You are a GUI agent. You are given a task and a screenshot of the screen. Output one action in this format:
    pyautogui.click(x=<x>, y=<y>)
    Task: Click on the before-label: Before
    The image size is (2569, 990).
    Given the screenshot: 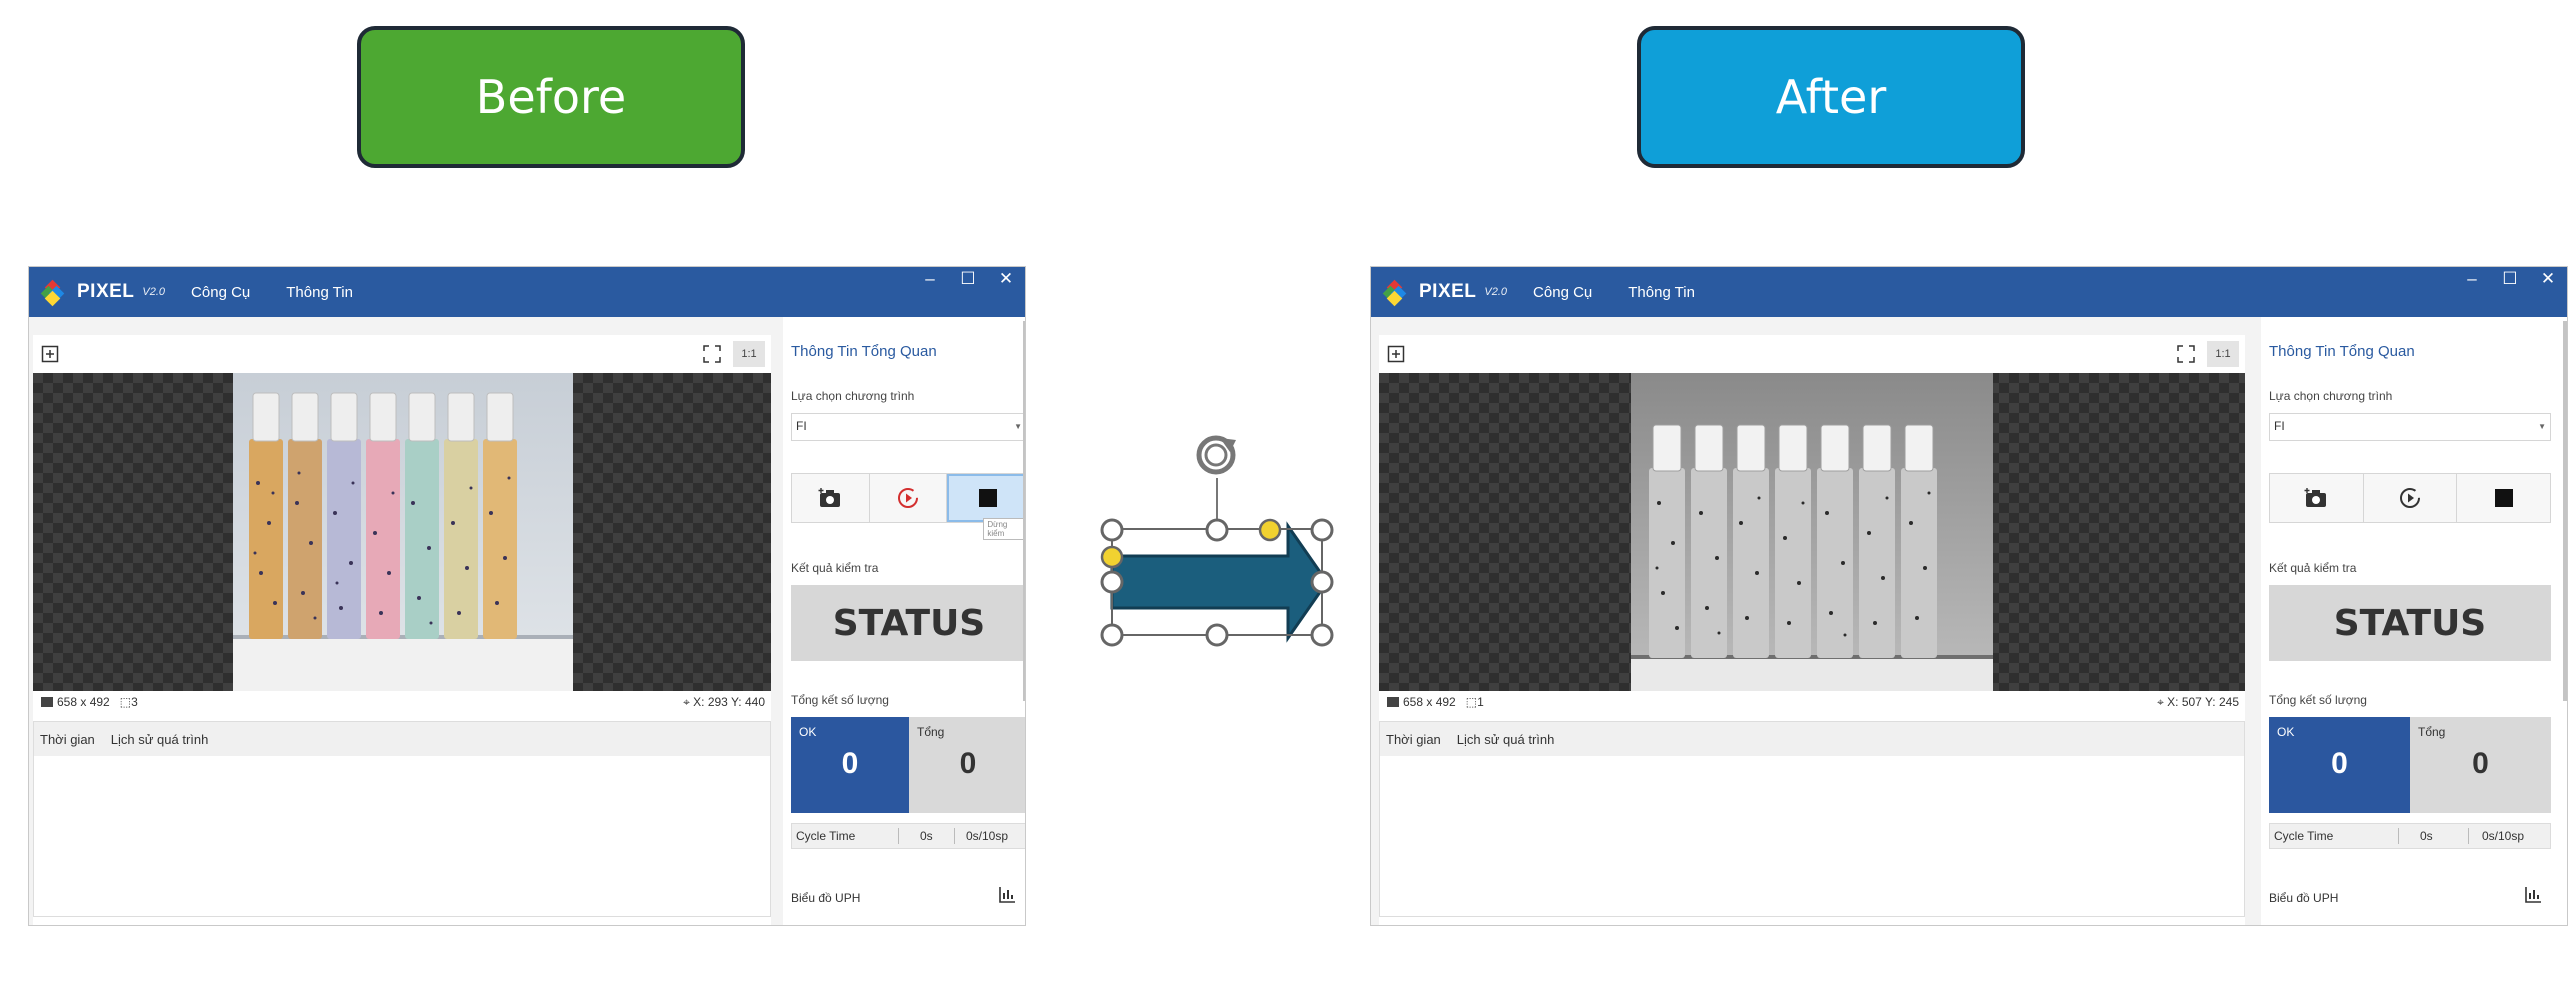 What is the action you would take?
    pyautogui.click(x=551, y=97)
    